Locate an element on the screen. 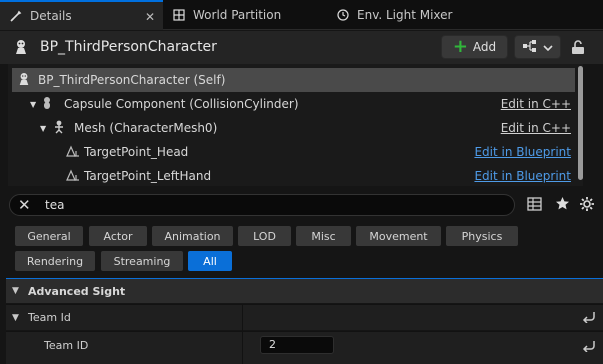 Image resolution: width=603 pixels, height=364 pixels. add-component-button: + Add is located at coordinates (474, 47).